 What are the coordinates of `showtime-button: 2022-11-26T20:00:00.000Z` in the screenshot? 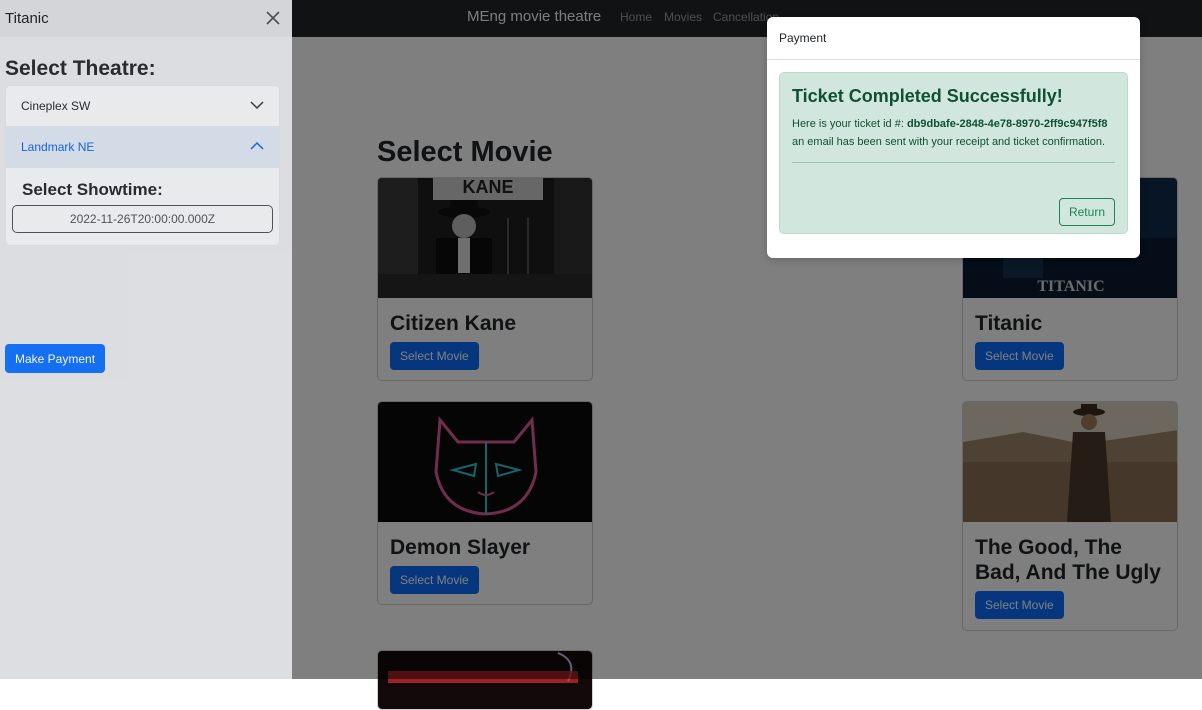 It's located at (142, 219).